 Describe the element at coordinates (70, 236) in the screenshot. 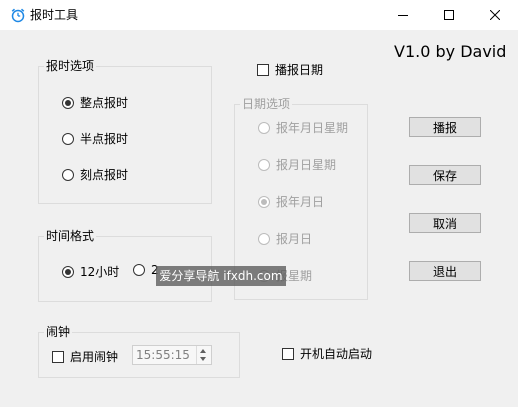

I see `time-format-label: 时间格式` at that location.